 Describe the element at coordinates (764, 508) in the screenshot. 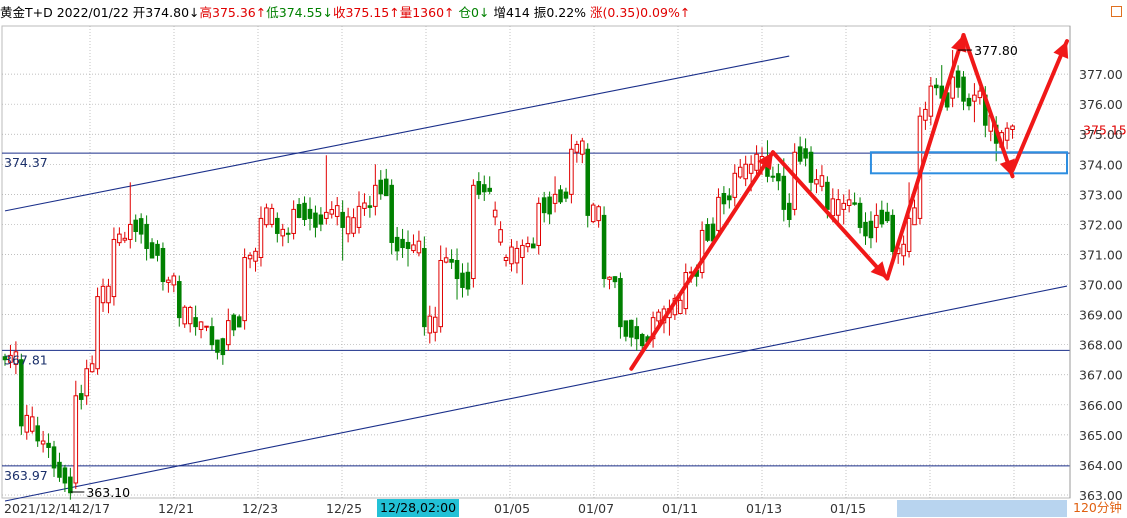

I see `x-tick-label: 01/13` at that location.